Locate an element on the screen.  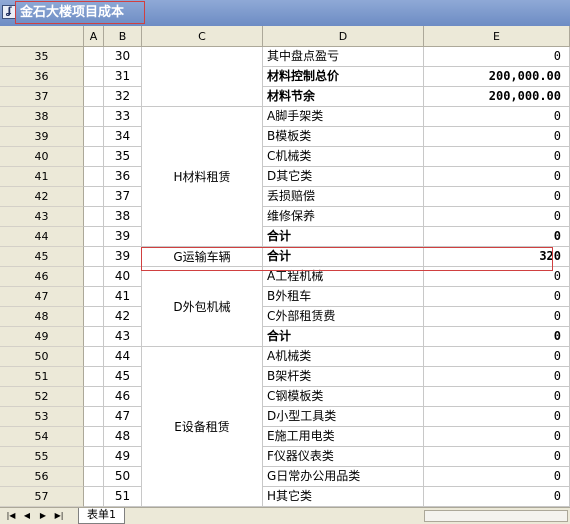
row-header: 45 is located at coordinates (42, 257).